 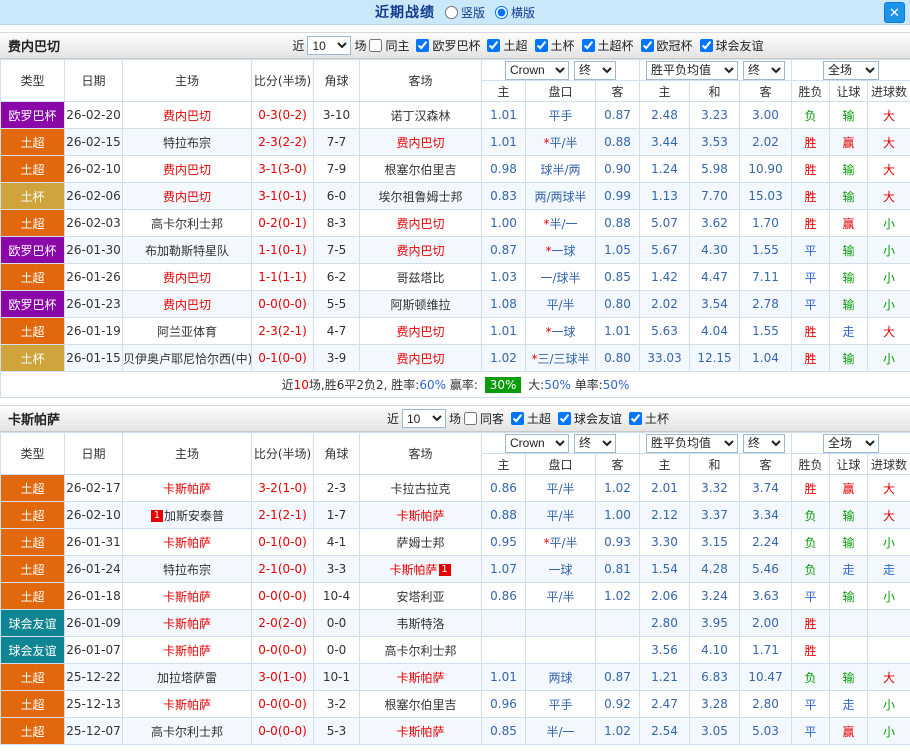 What do you see at coordinates (501, 12) in the screenshot?
I see `horizontal-layout-radio` at bounding box center [501, 12].